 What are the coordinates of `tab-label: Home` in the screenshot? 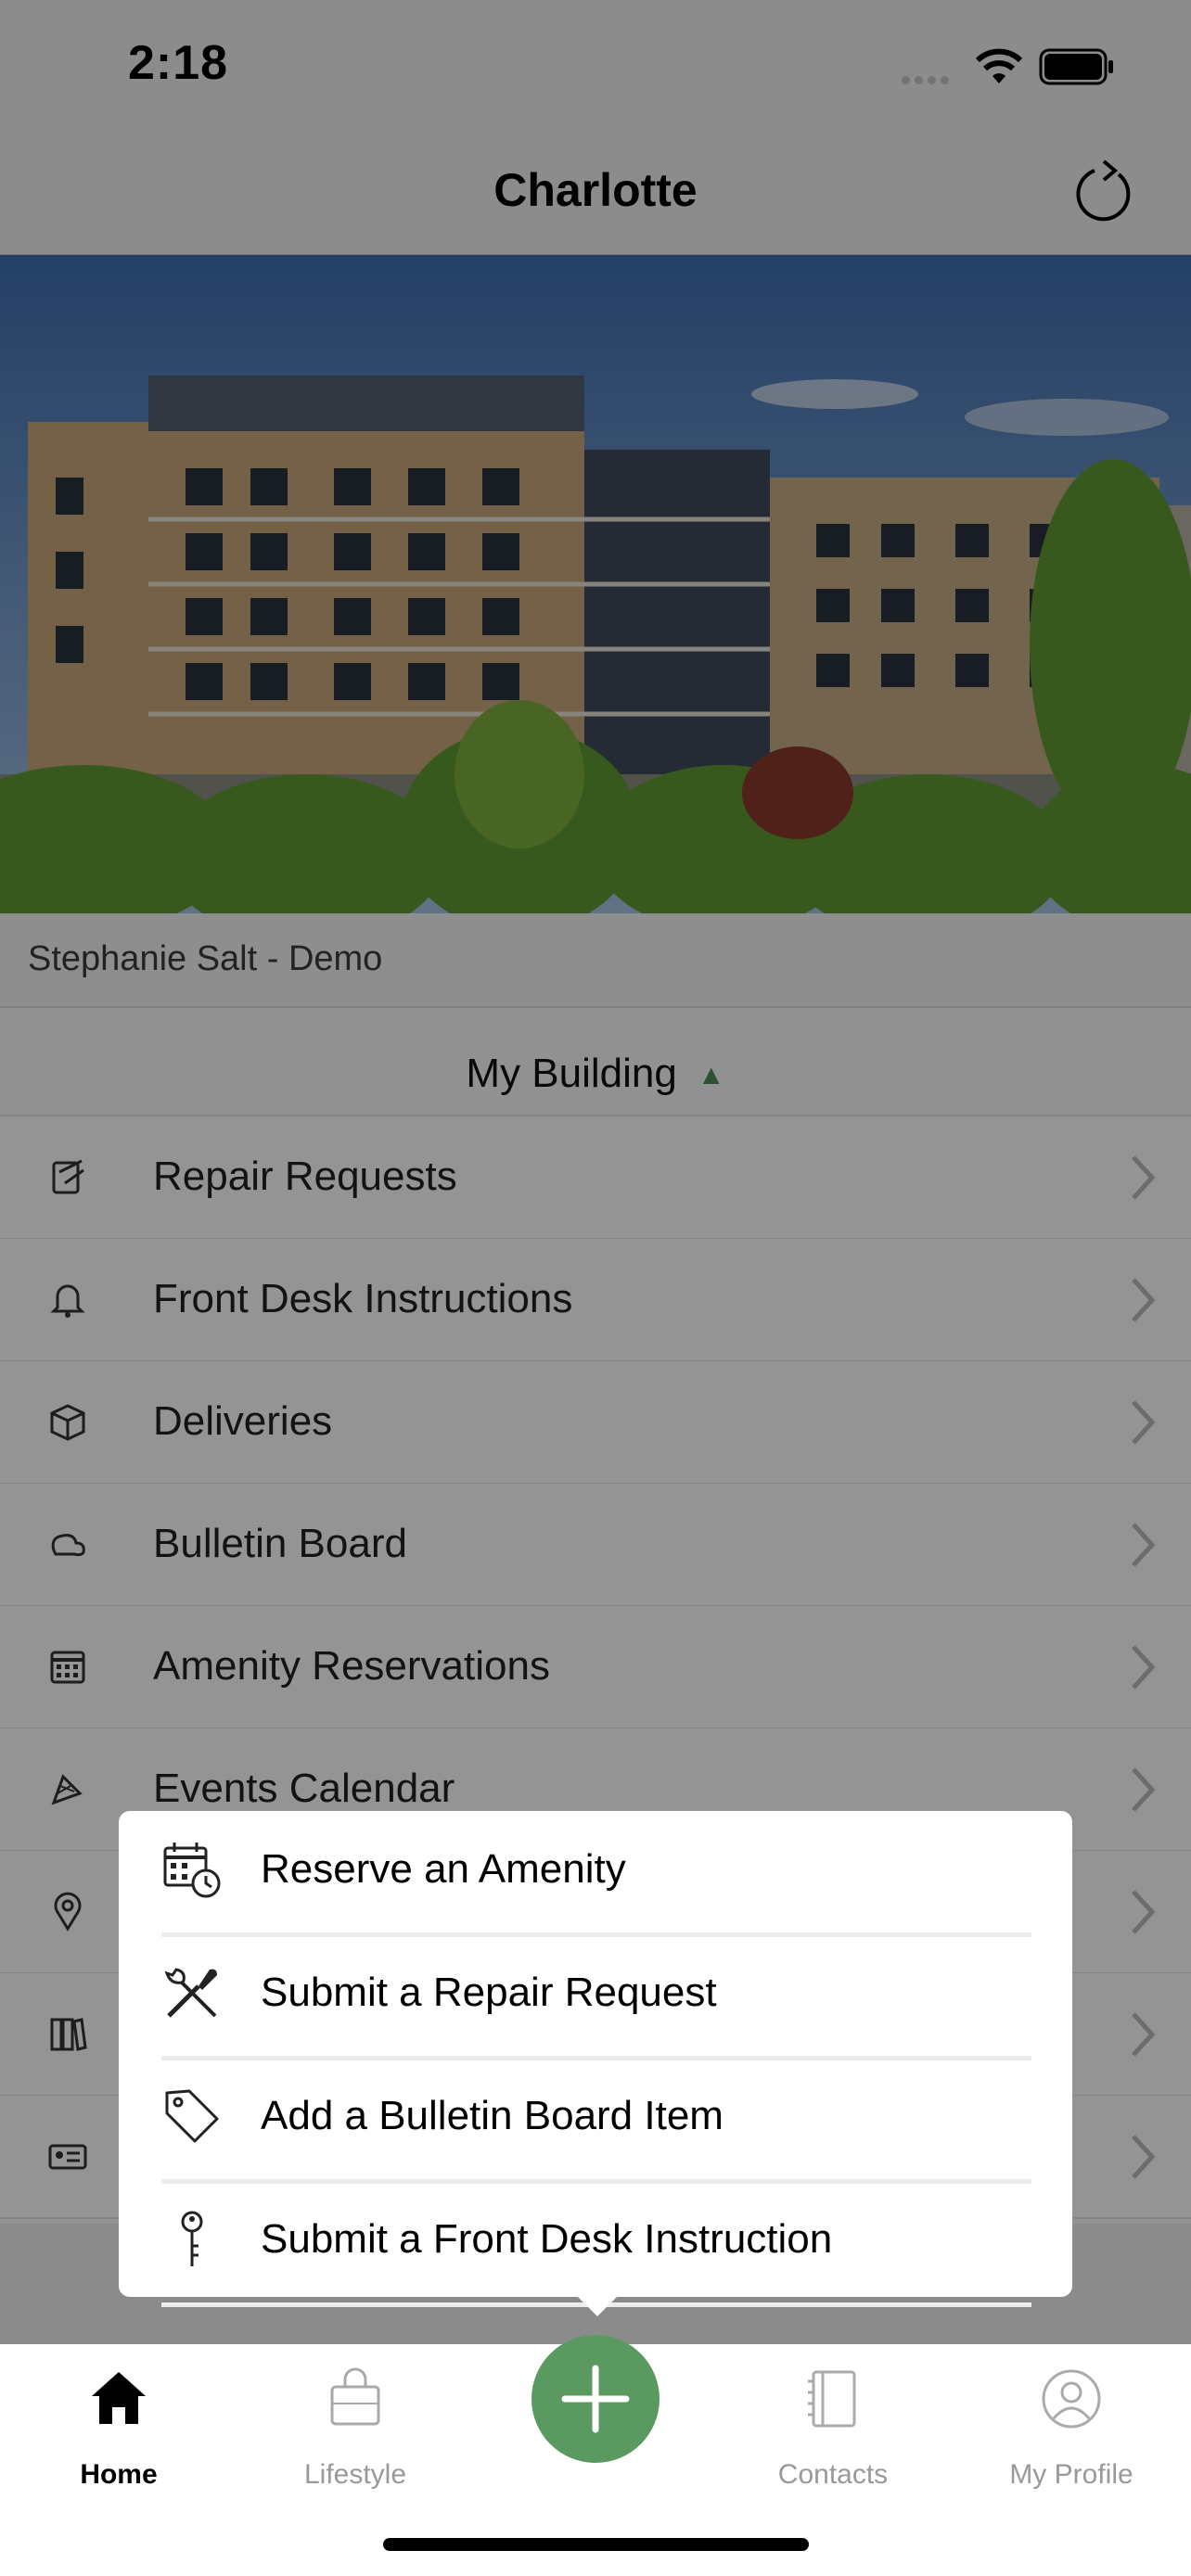 It's located at (119, 2474).